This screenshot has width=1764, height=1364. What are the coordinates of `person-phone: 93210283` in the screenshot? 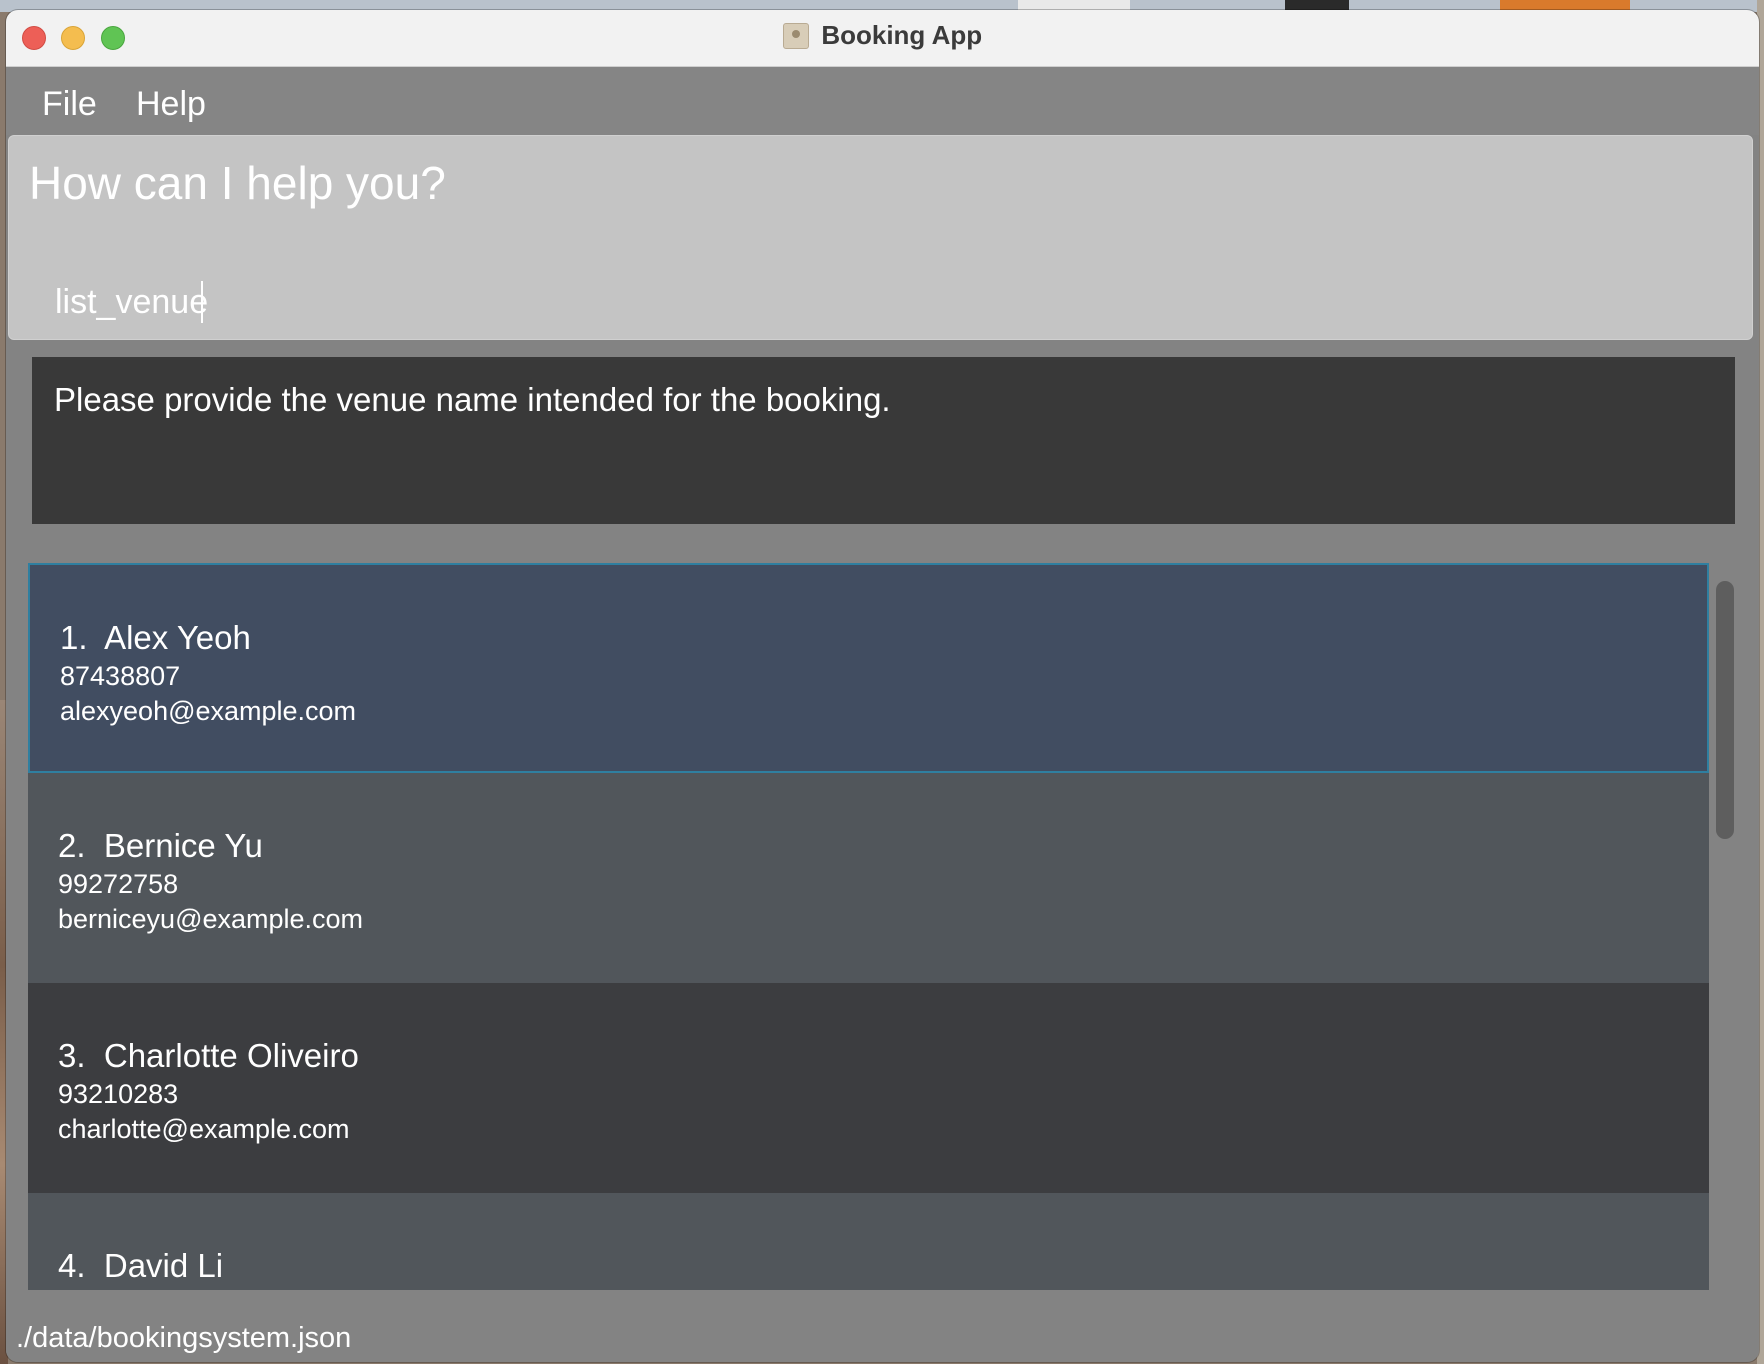 It's located at (118, 1094).